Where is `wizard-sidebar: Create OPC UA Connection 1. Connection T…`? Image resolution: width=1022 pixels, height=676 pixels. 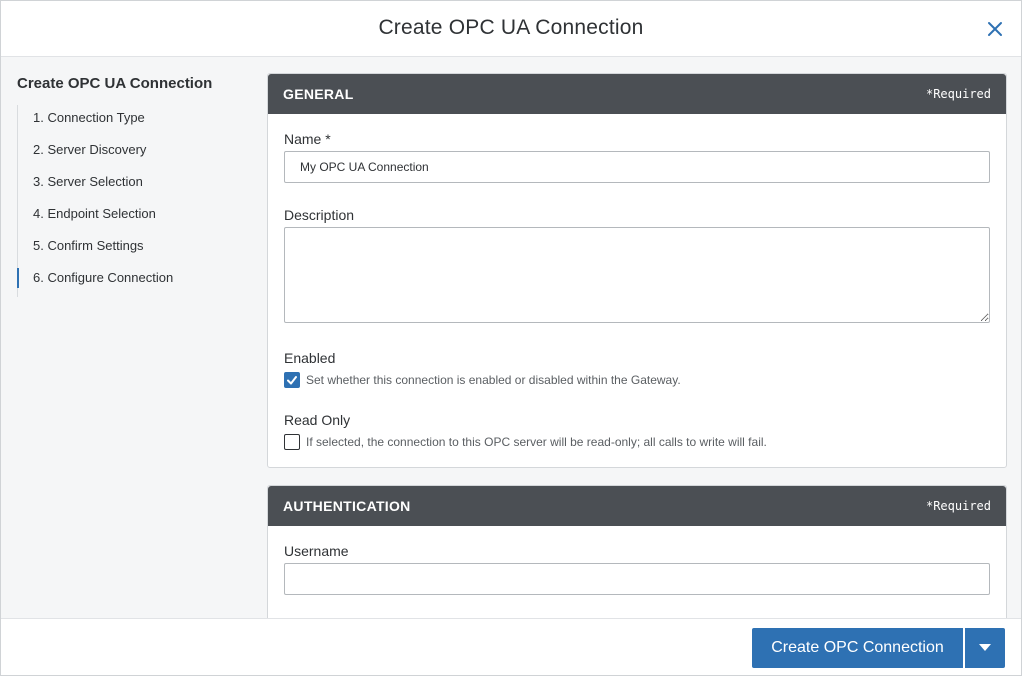 wizard-sidebar: Create OPC UA Connection 1. Connection T… is located at coordinates (132, 185).